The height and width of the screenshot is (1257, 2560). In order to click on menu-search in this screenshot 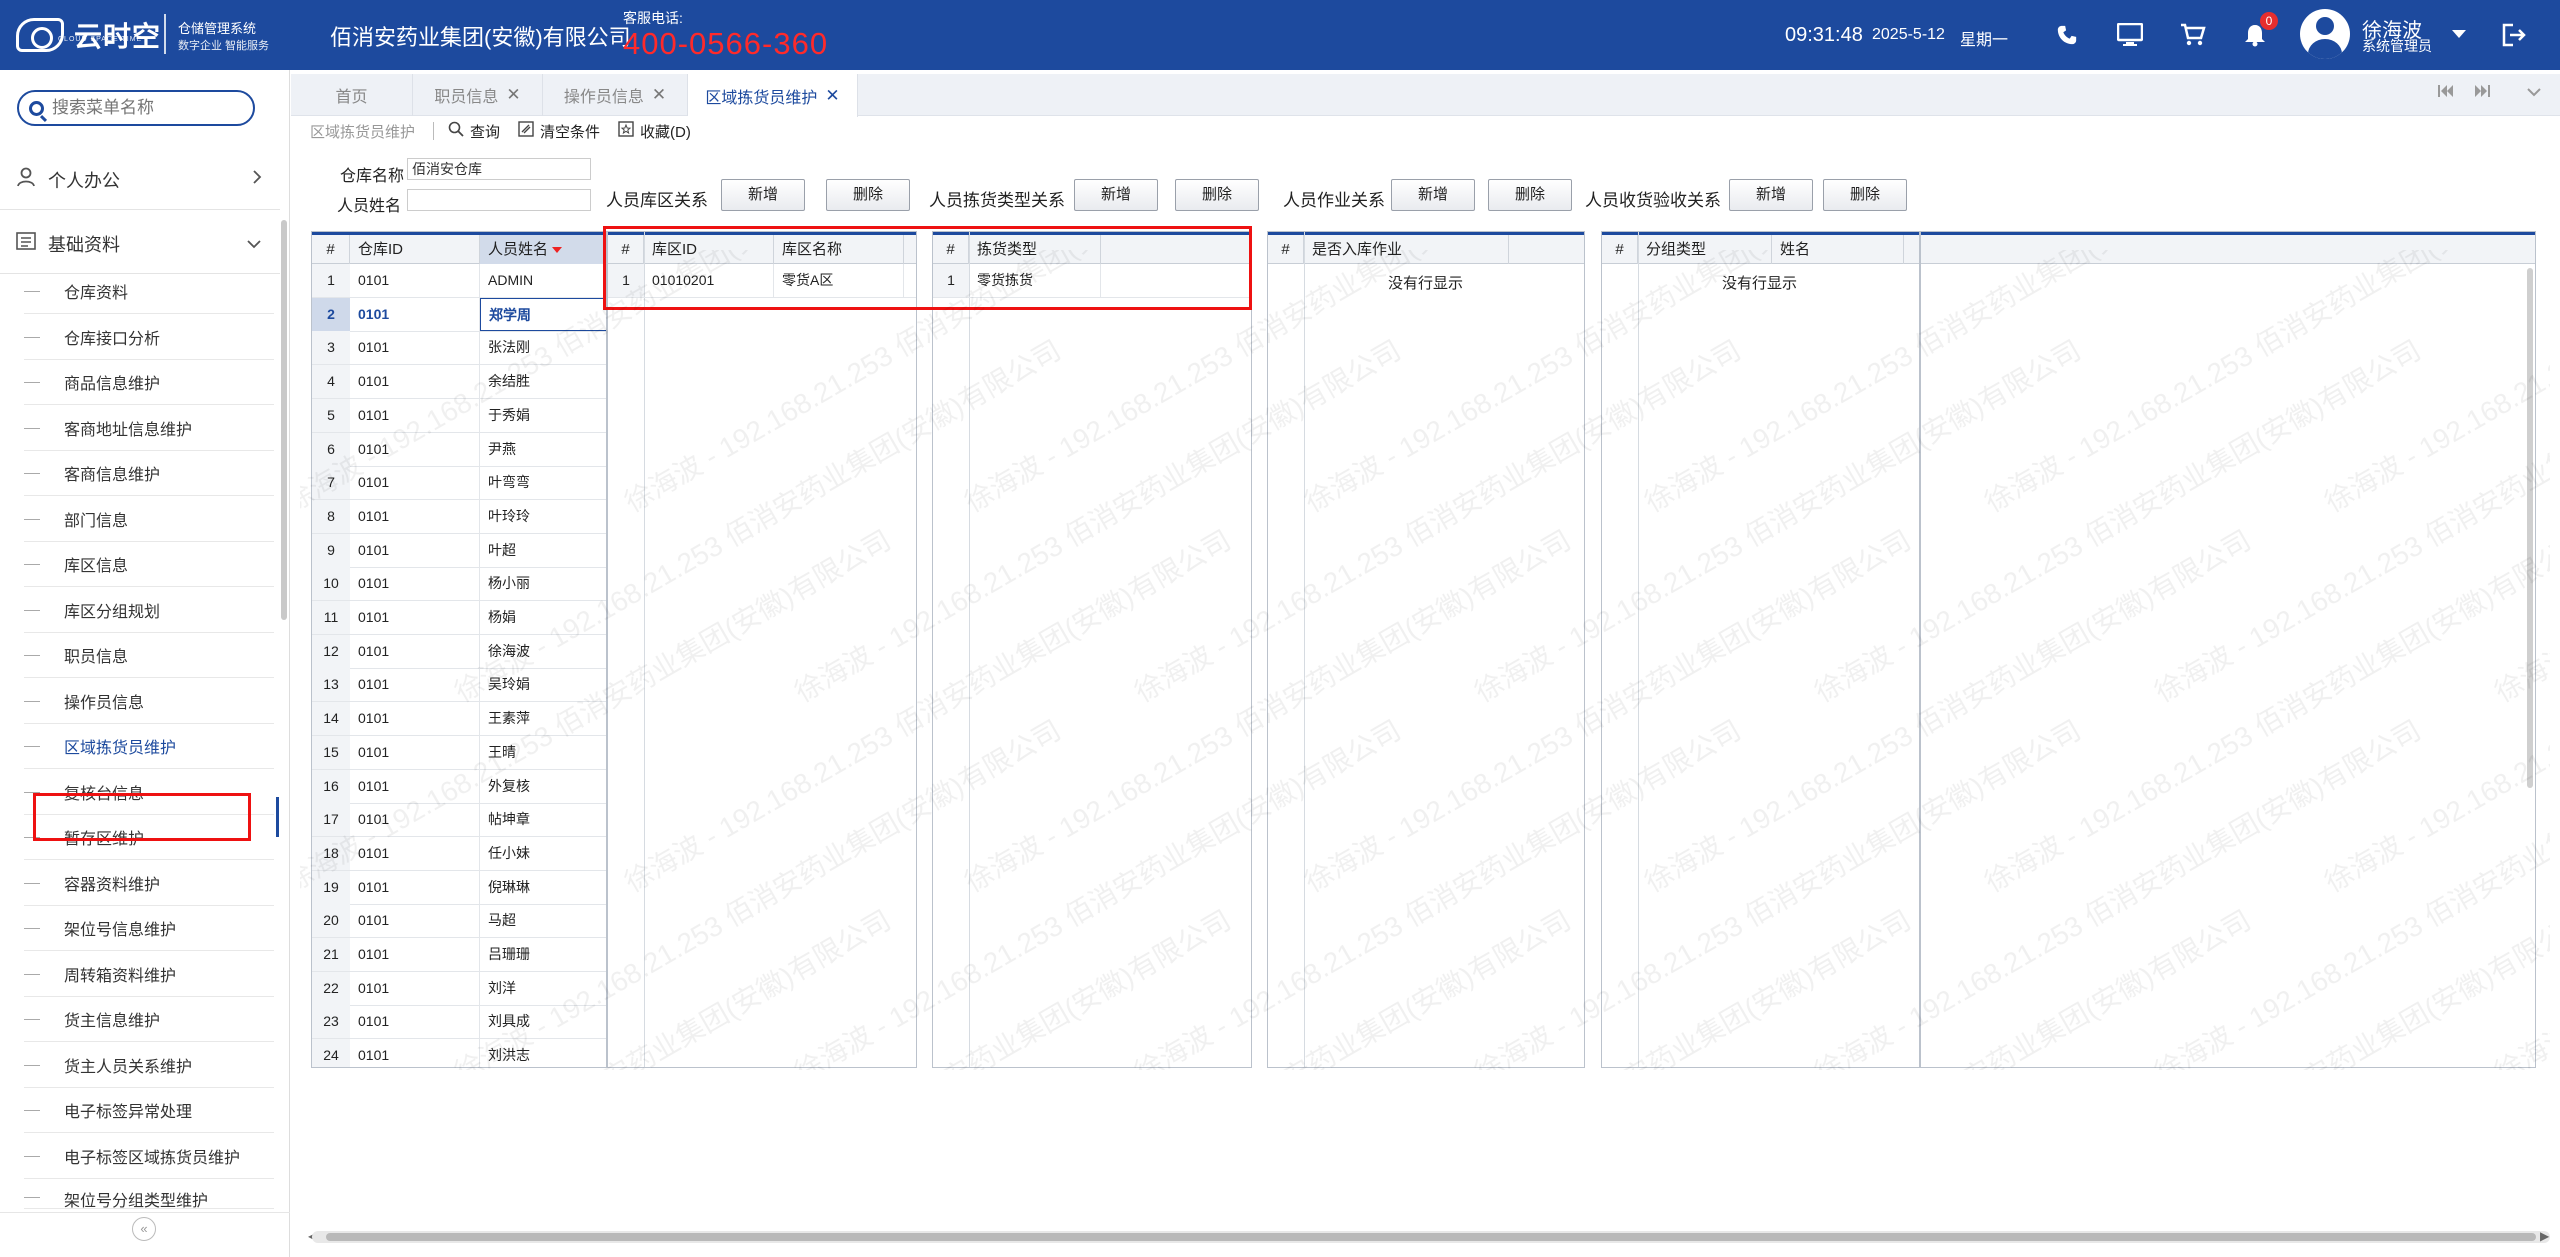, I will do `click(136, 108)`.